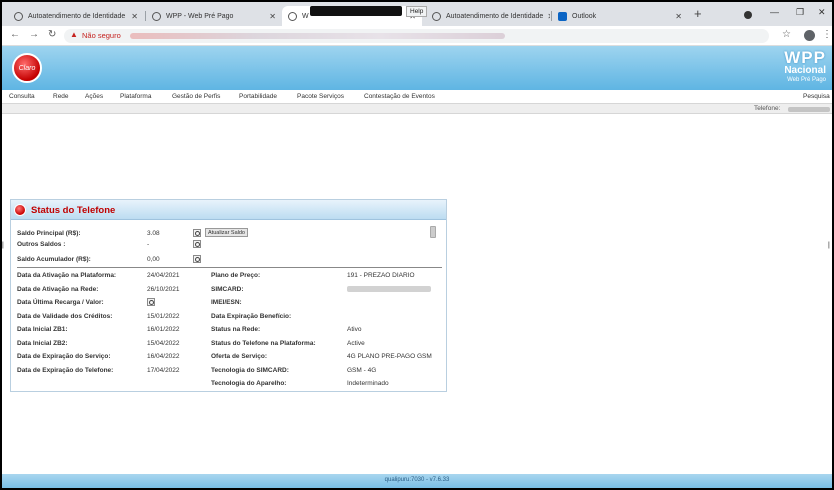  What do you see at coordinates (163, 356) in the screenshot?
I see `field-value: 16/04/2022` at bounding box center [163, 356].